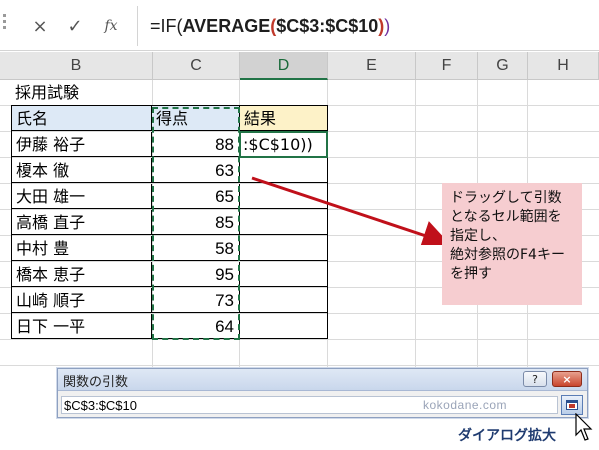 The width and height of the screenshot is (599, 450). I want to click on formula-bar: × ✓ fx =IF(AVERAGE($C$3:$C$10)), so click(299, 26).